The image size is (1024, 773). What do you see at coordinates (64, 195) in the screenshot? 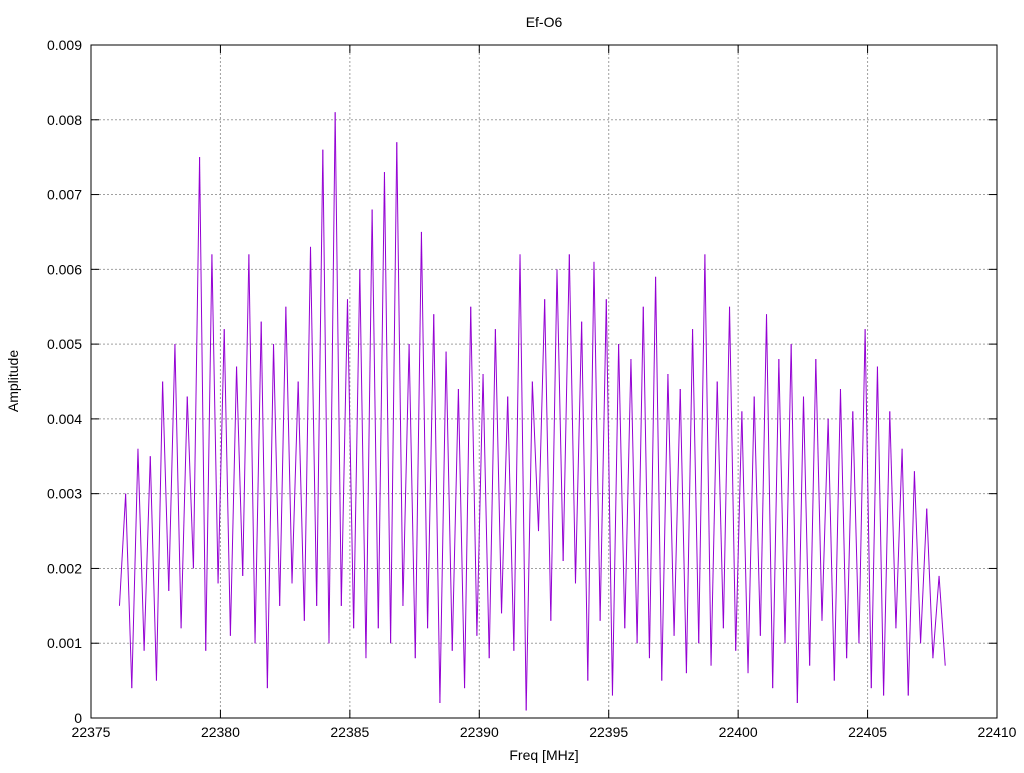
I see `y-tick-label: 0.007` at bounding box center [64, 195].